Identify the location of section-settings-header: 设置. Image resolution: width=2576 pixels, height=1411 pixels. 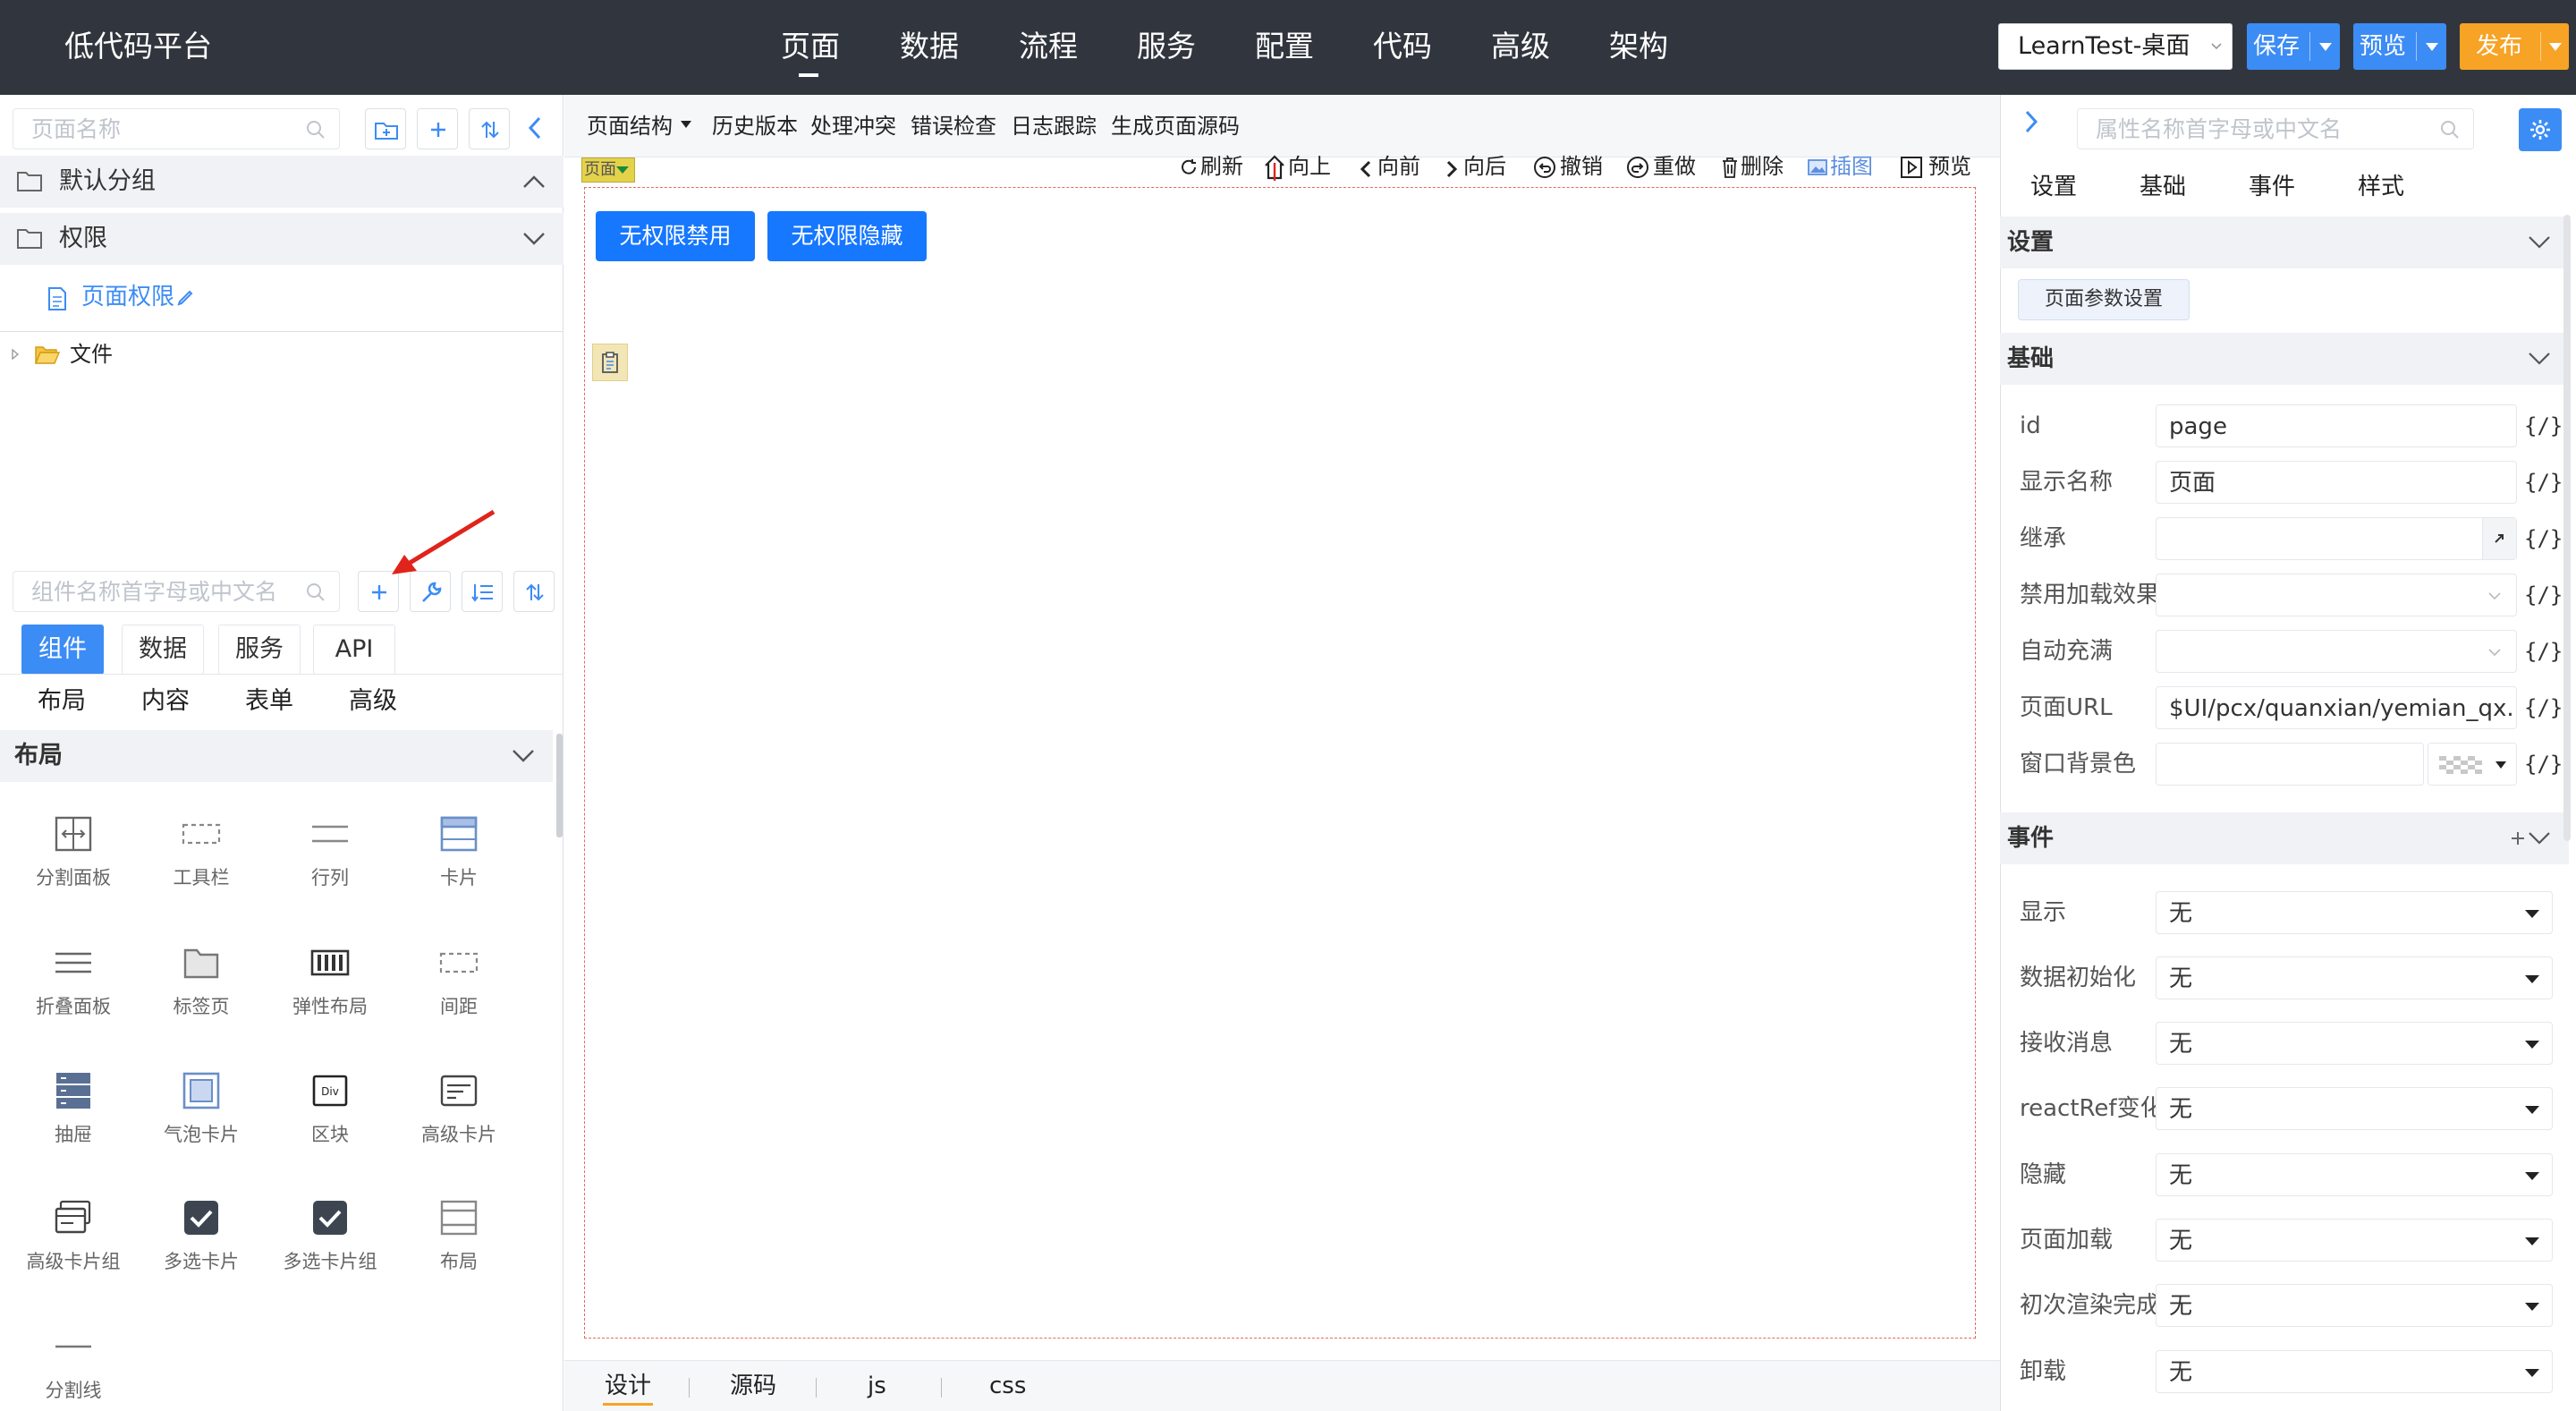
(2284, 243).